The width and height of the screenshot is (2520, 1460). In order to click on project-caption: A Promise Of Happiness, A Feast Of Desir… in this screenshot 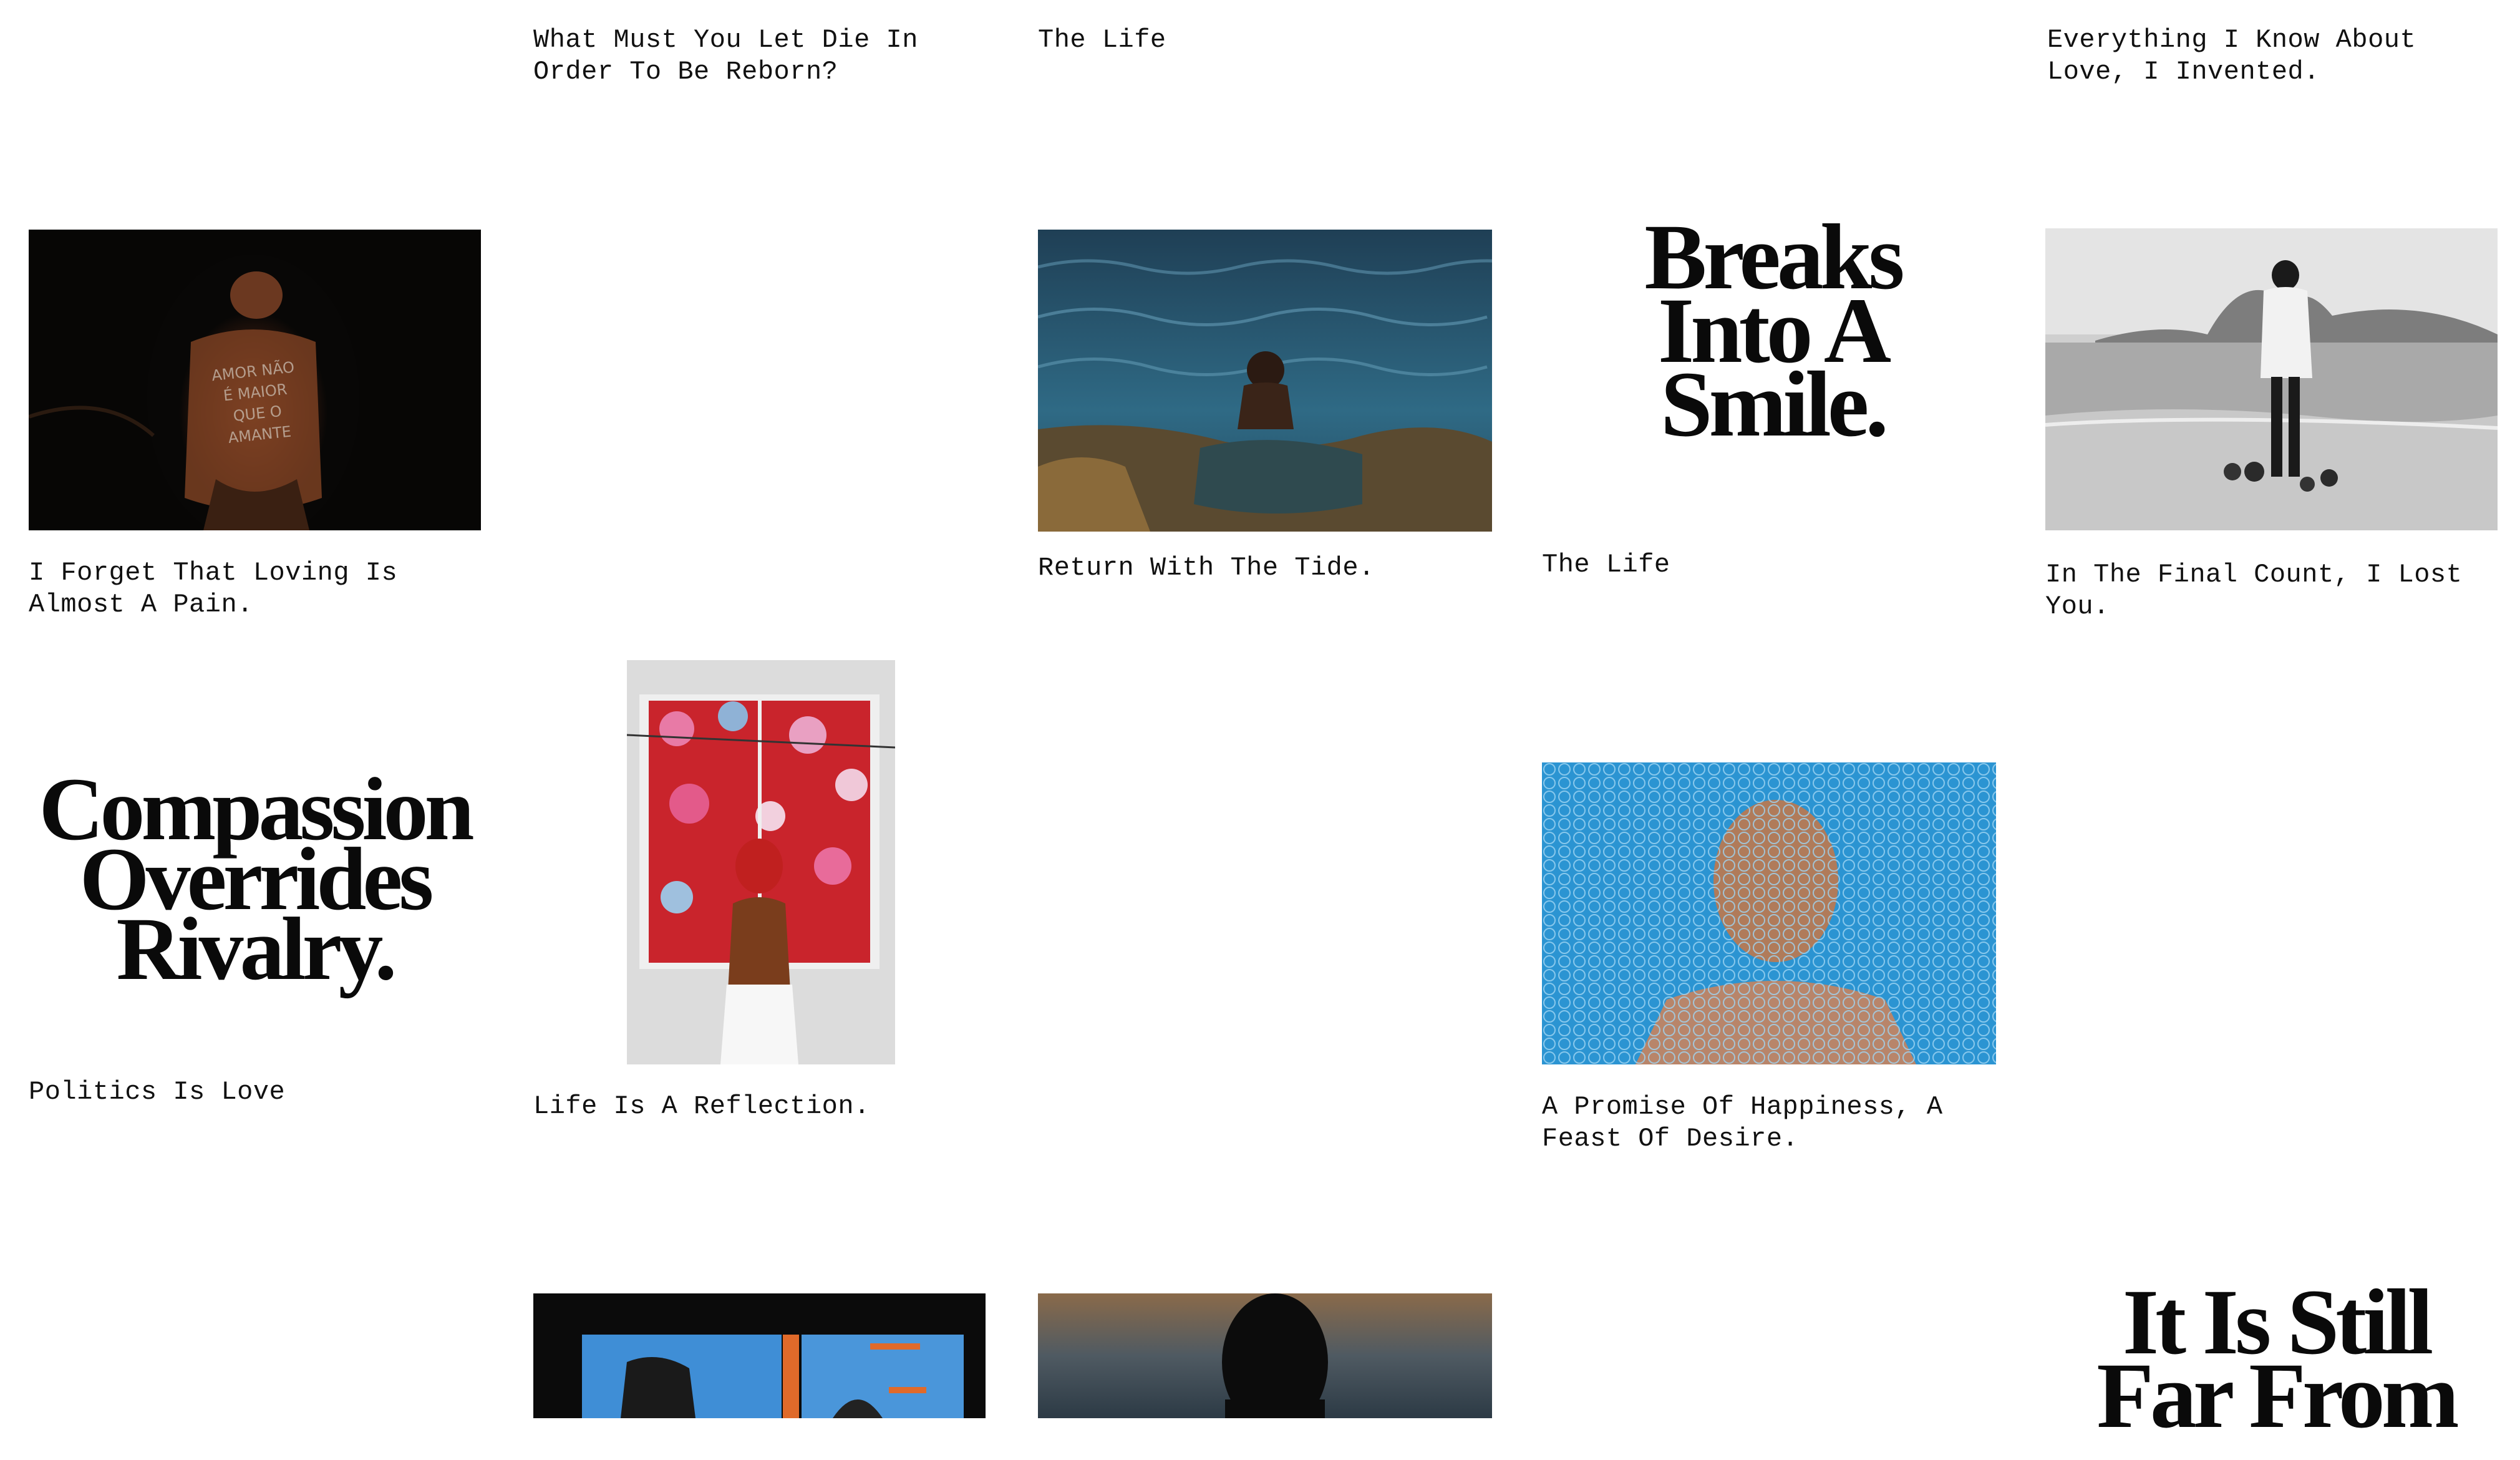, I will do `click(1742, 1123)`.